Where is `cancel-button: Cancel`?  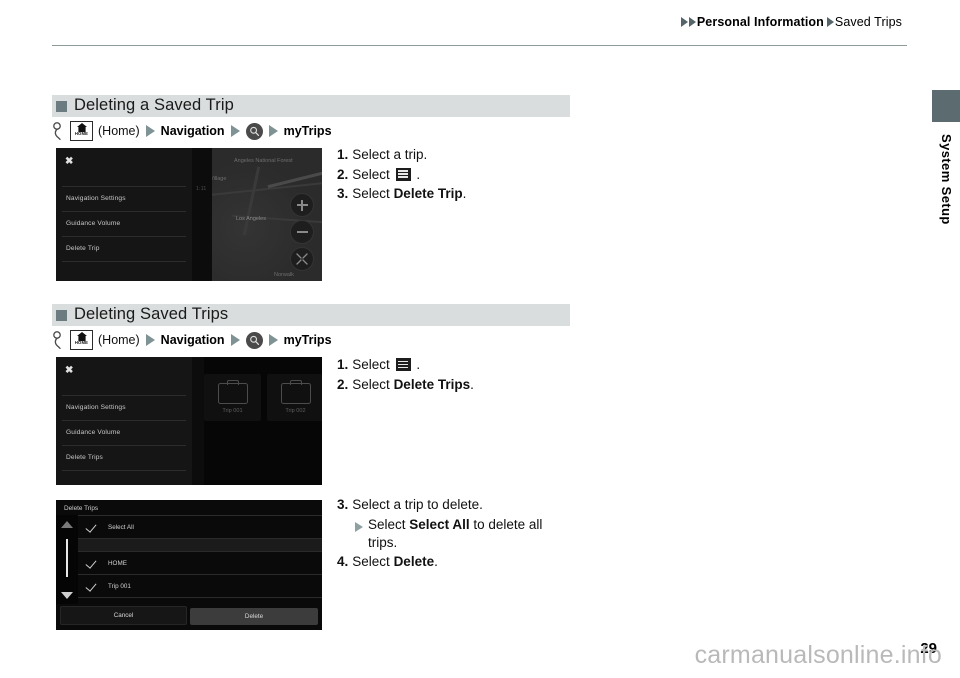 cancel-button: Cancel is located at coordinates (123, 615).